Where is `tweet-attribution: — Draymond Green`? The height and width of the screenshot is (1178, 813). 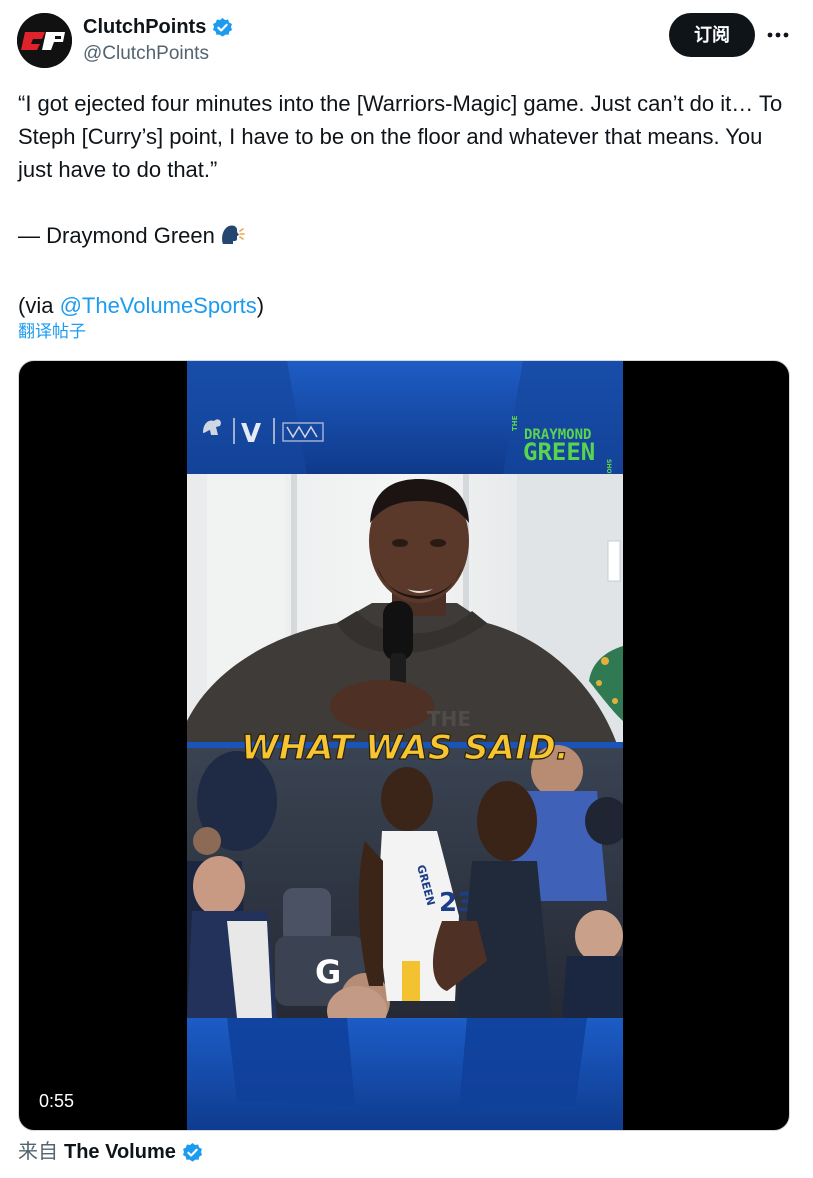 tweet-attribution: — Draymond Green is located at coordinates (116, 235).